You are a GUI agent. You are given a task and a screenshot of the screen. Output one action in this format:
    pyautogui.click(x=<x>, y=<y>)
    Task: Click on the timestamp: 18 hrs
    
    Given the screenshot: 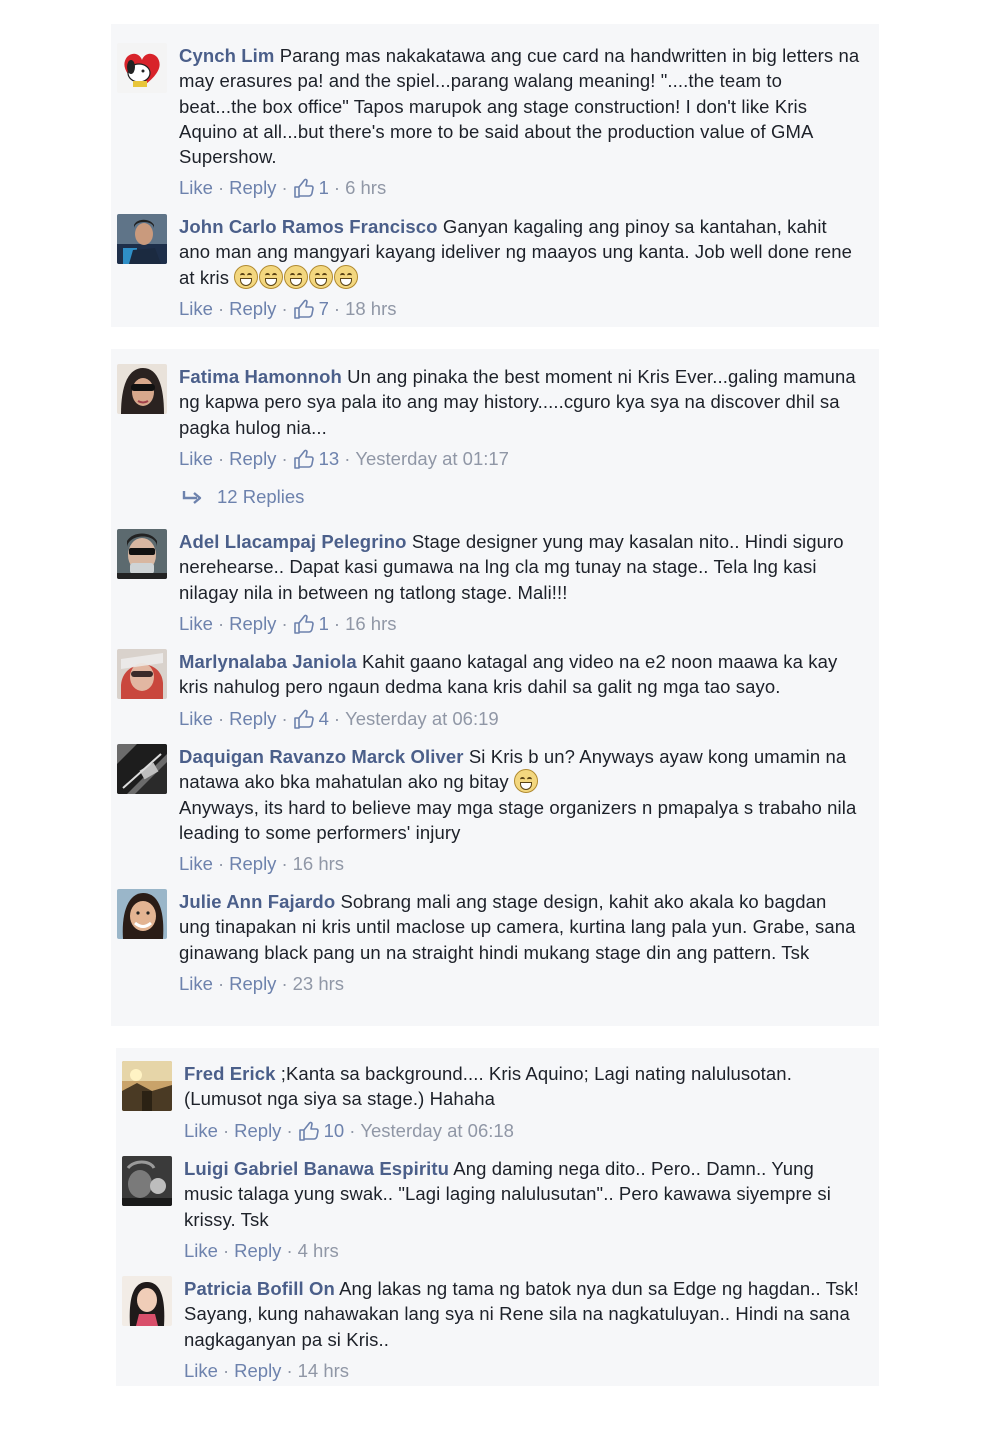 What is the action you would take?
    pyautogui.click(x=370, y=309)
    